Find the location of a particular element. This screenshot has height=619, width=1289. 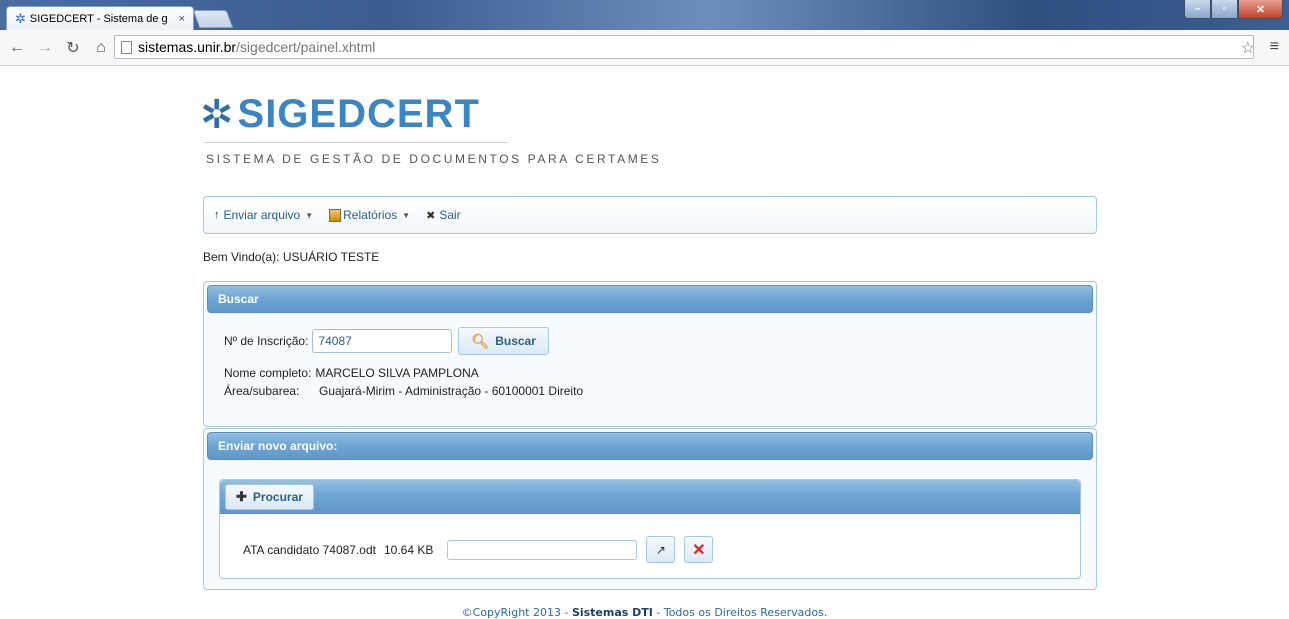

logo: ✲ SIGEDCERT is located at coordinates (340, 114).